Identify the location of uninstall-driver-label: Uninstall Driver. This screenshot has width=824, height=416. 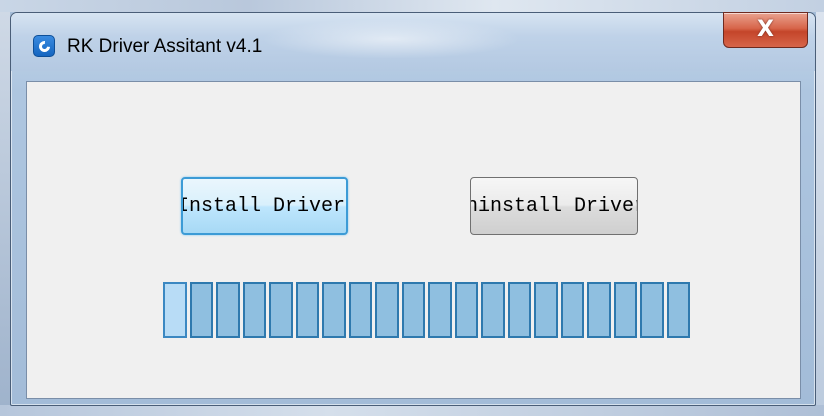
(554, 206).